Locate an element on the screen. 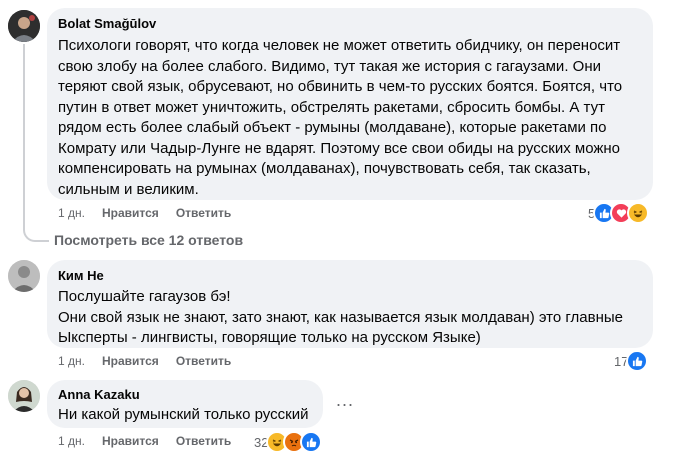 This screenshot has height=453, width=673. reactions-summary: 17 is located at coordinates (631, 361).